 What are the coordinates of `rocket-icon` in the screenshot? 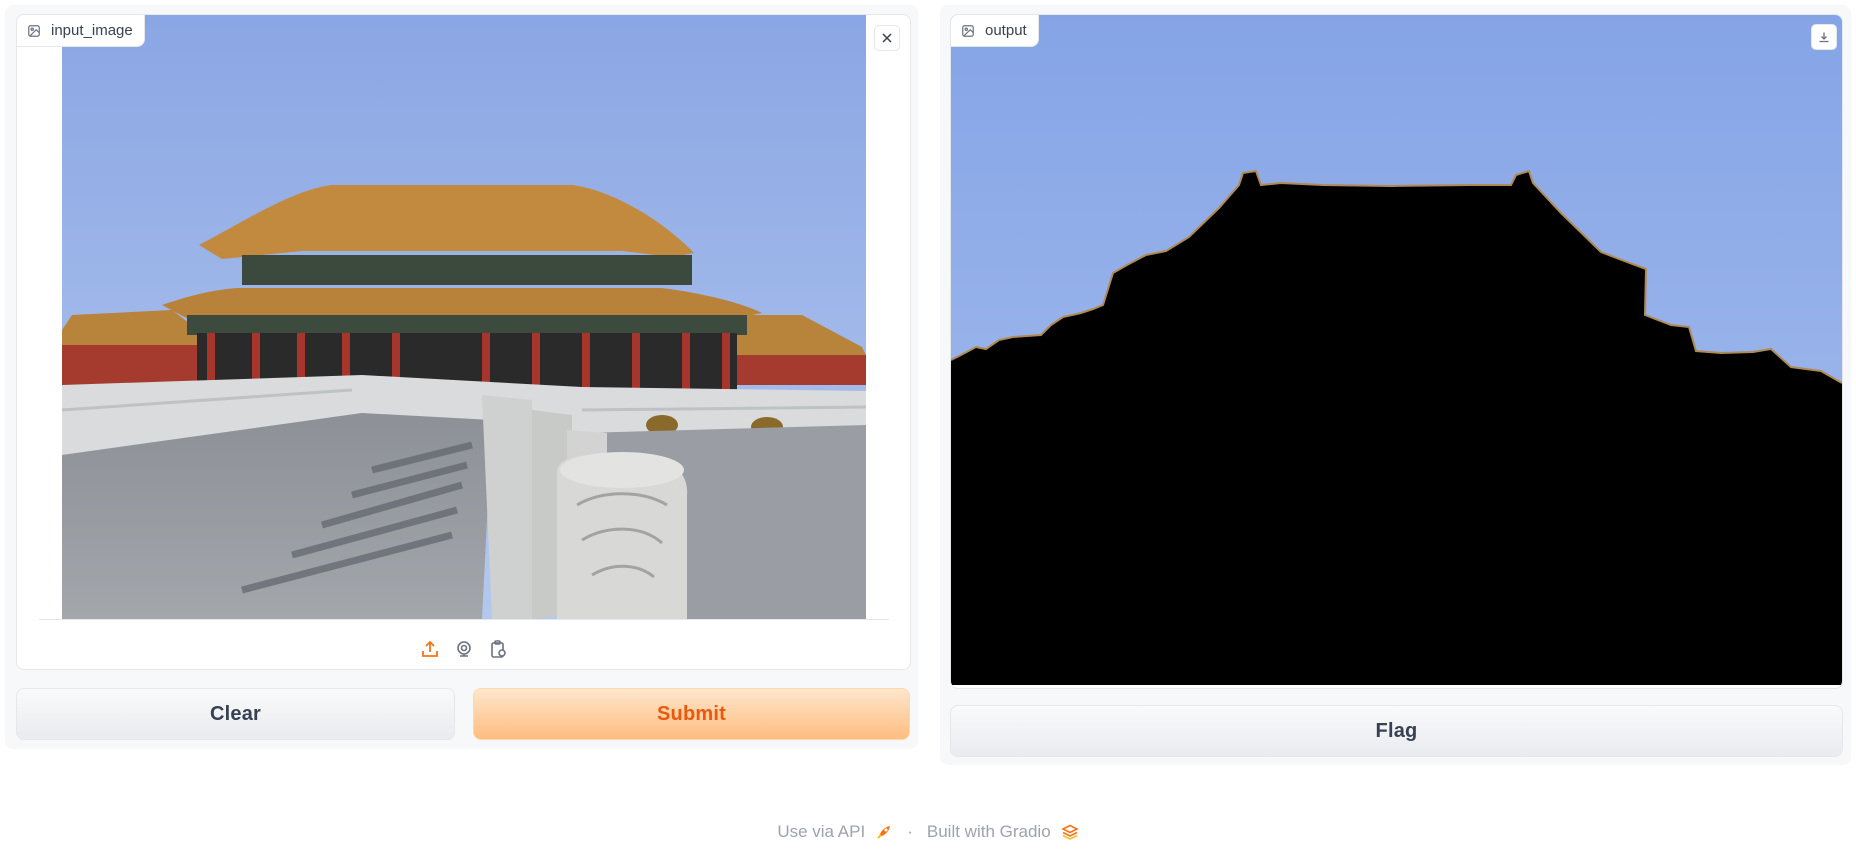 It's located at (884, 832).